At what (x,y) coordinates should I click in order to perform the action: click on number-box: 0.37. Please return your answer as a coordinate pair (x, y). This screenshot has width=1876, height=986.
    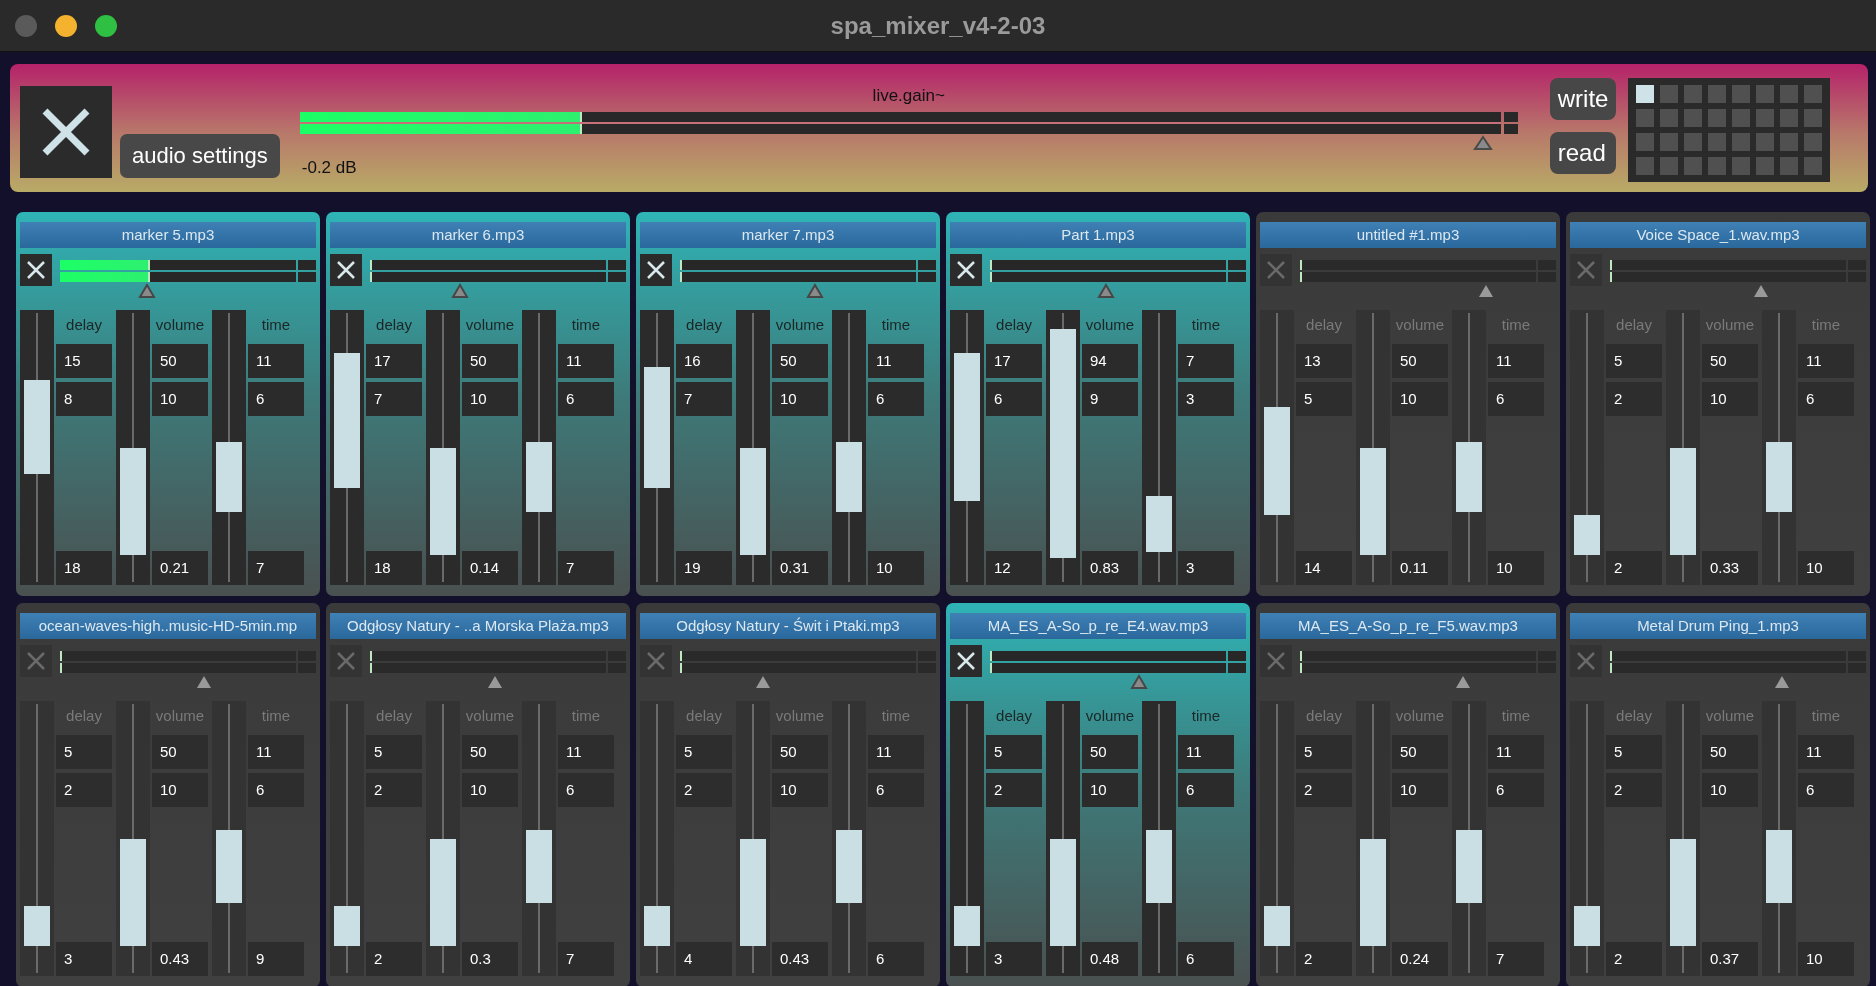
    Looking at the image, I should click on (1730, 959).